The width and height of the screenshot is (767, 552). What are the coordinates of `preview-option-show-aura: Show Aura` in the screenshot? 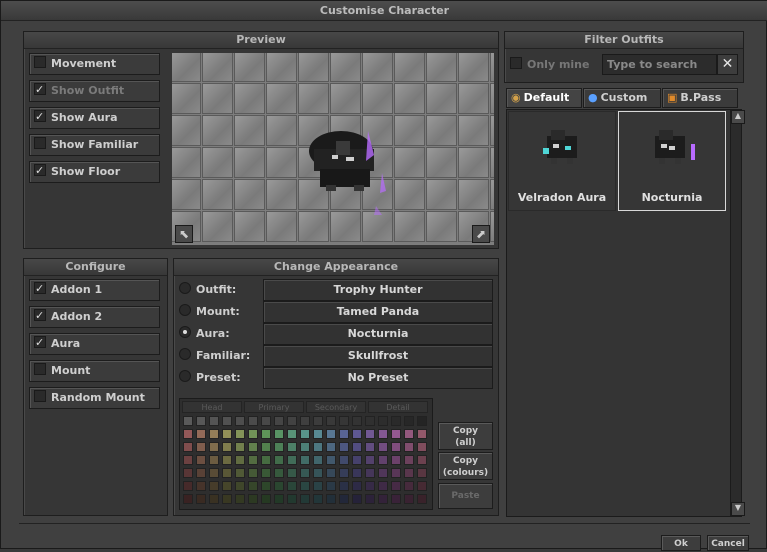 It's located at (94, 118).